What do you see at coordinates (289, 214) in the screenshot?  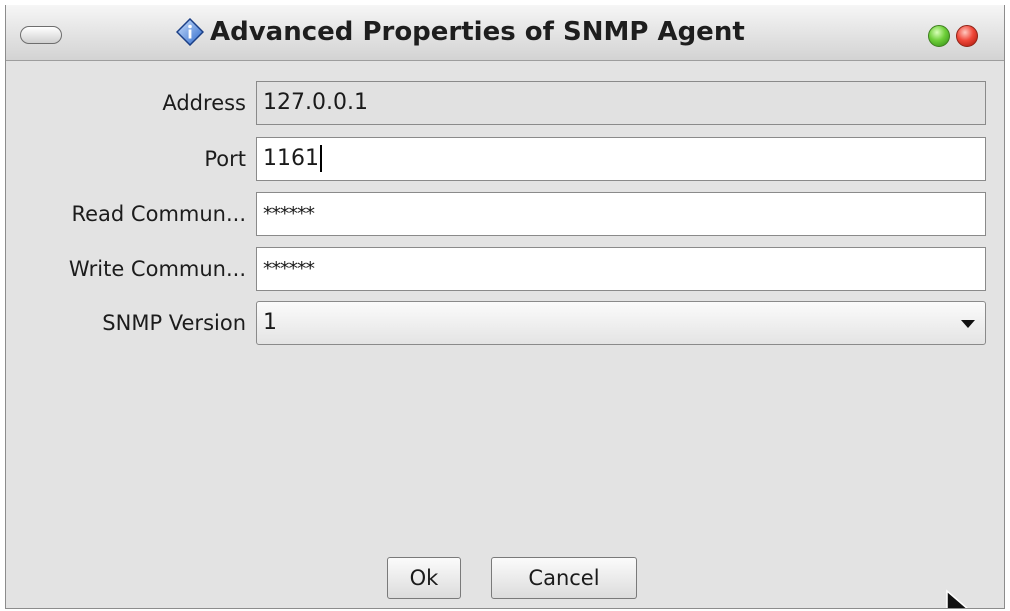 I see `read-community-value: ******` at bounding box center [289, 214].